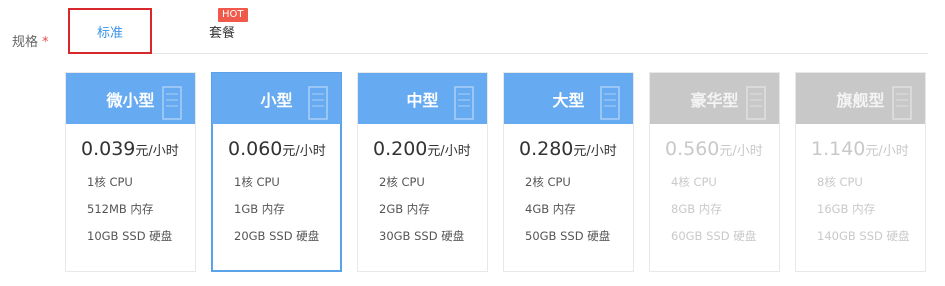  I want to click on card-title: 豪华型, so click(714, 100).